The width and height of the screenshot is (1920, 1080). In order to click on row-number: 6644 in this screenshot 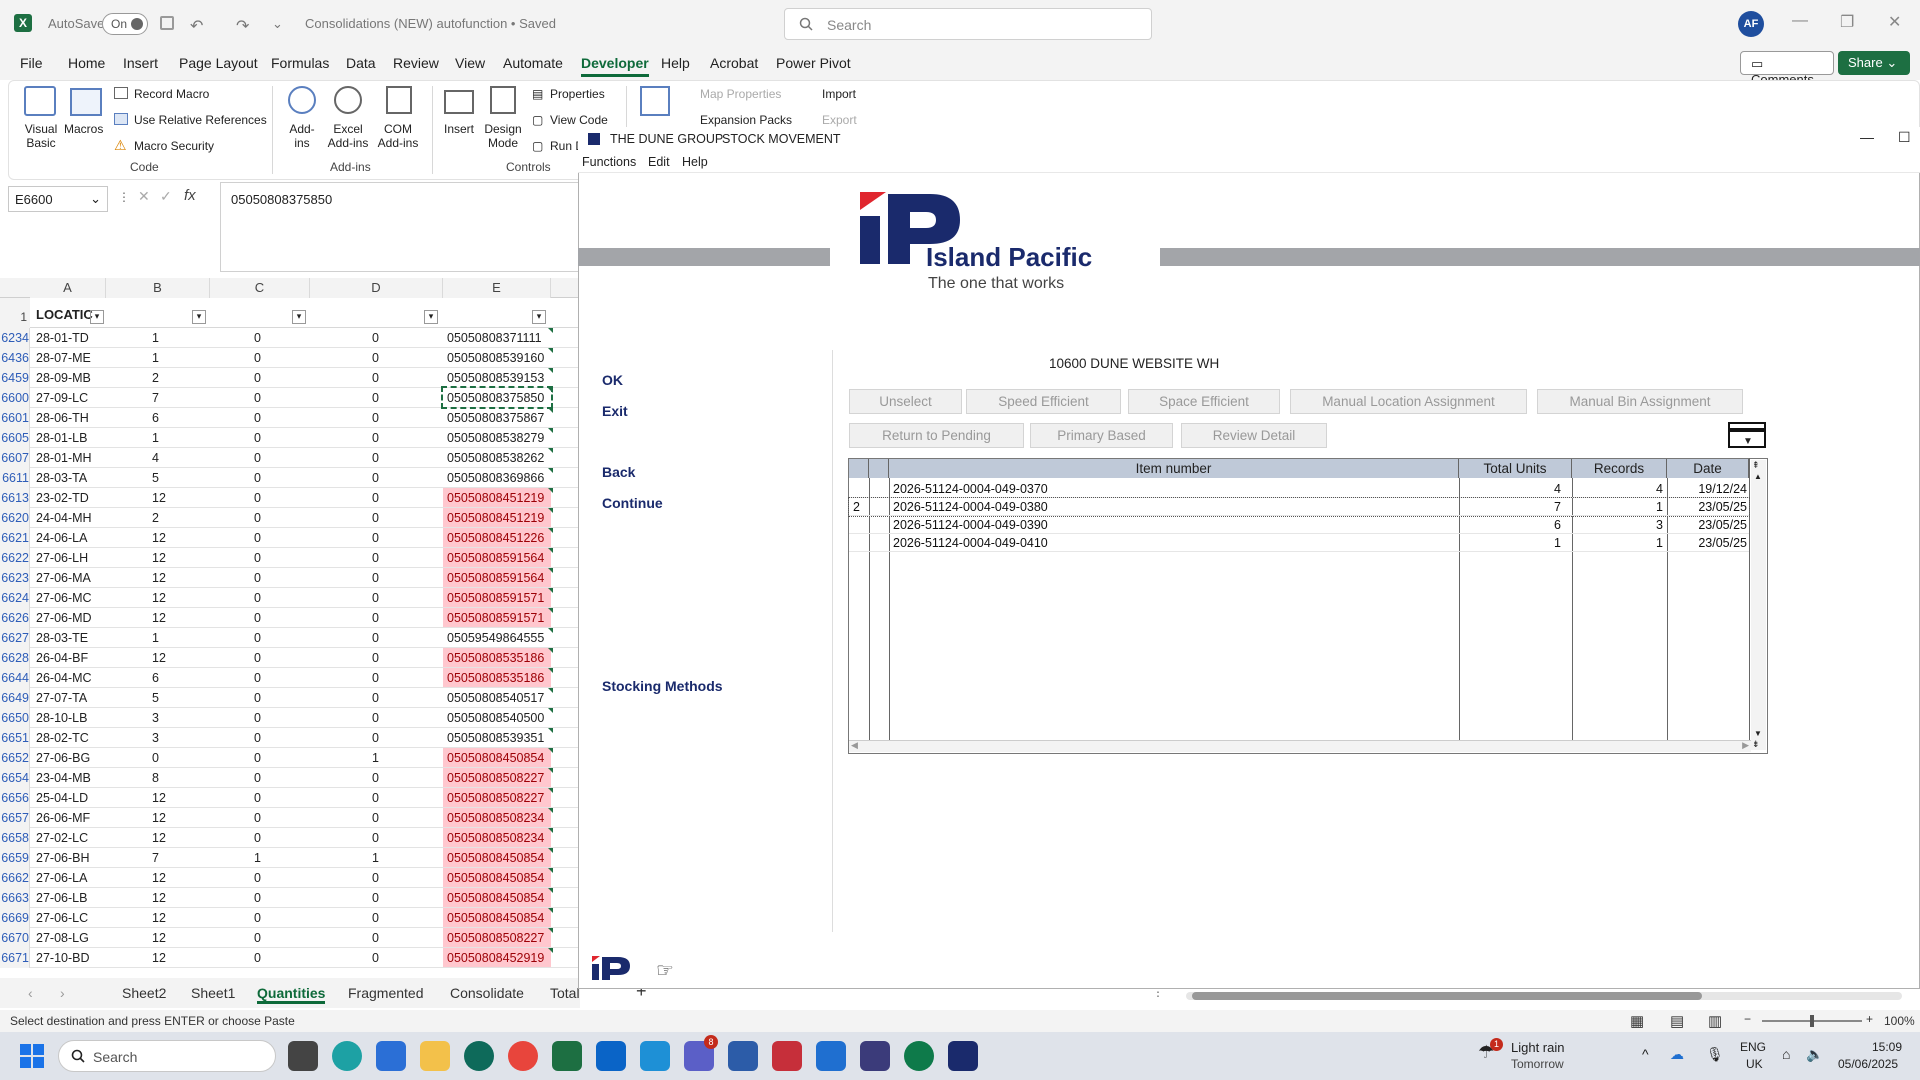, I will do `click(15, 678)`.